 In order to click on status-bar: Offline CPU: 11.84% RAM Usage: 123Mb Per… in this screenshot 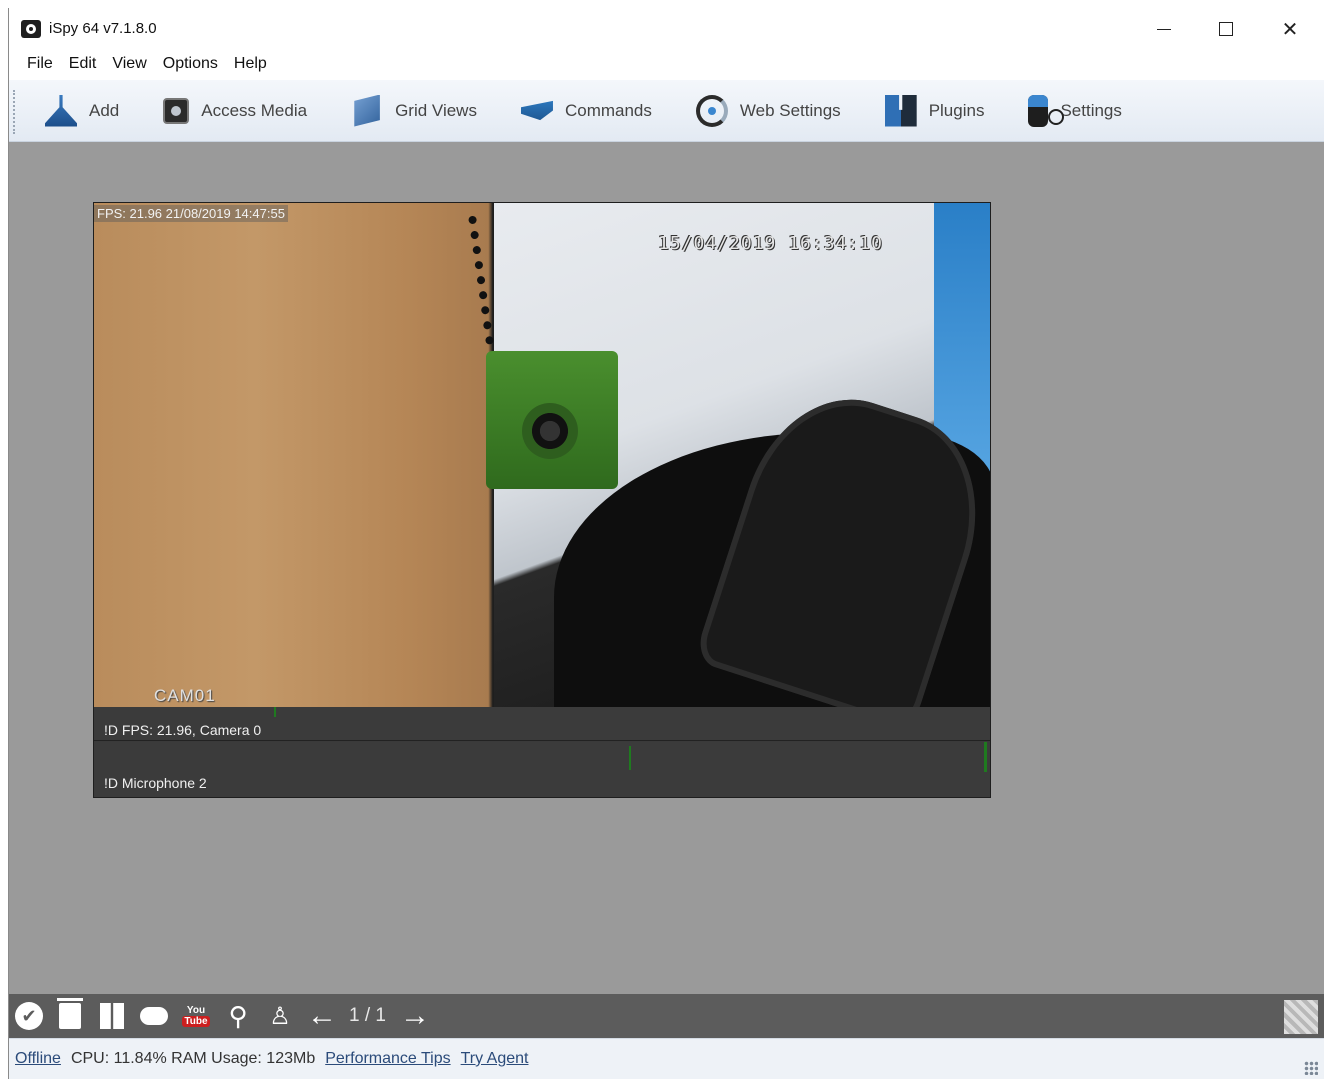, I will do `click(666, 1058)`.